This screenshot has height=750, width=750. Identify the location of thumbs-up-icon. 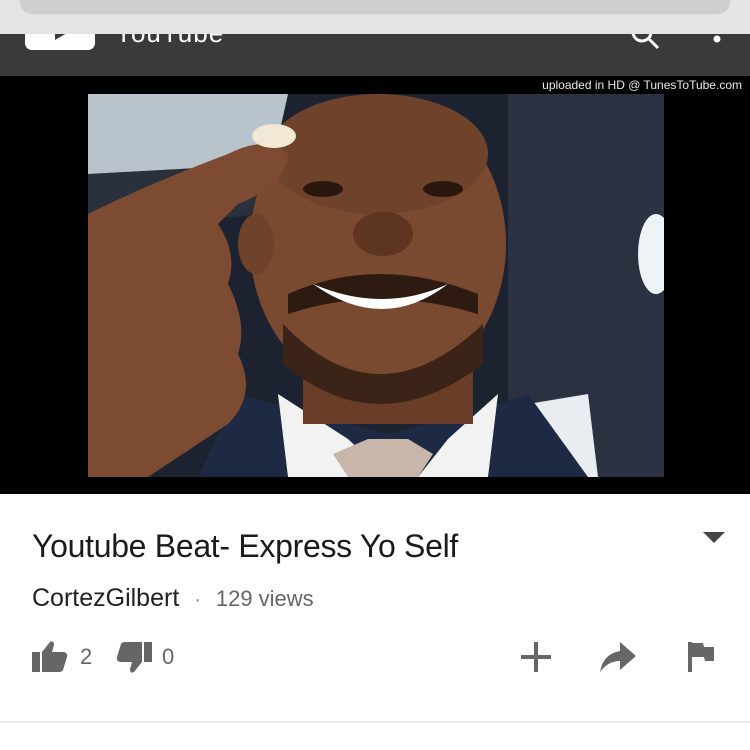
(50, 656).